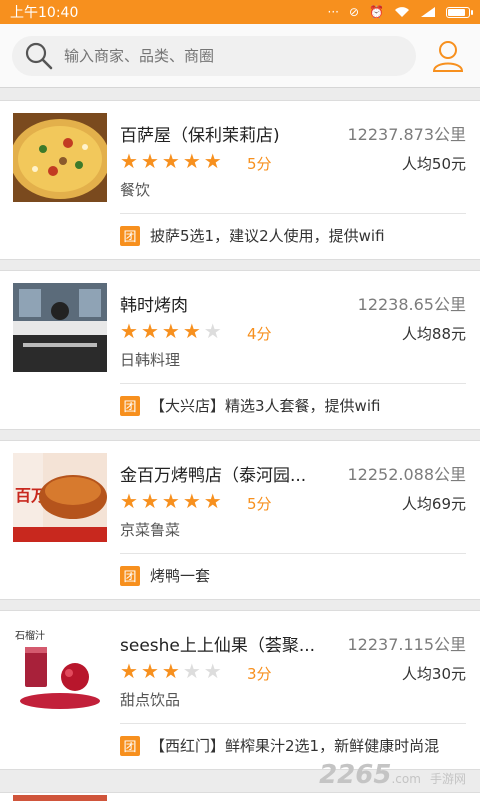 The image size is (480, 801). I want to click on merchant-distance: 12238.65公里, so click(411, 304).